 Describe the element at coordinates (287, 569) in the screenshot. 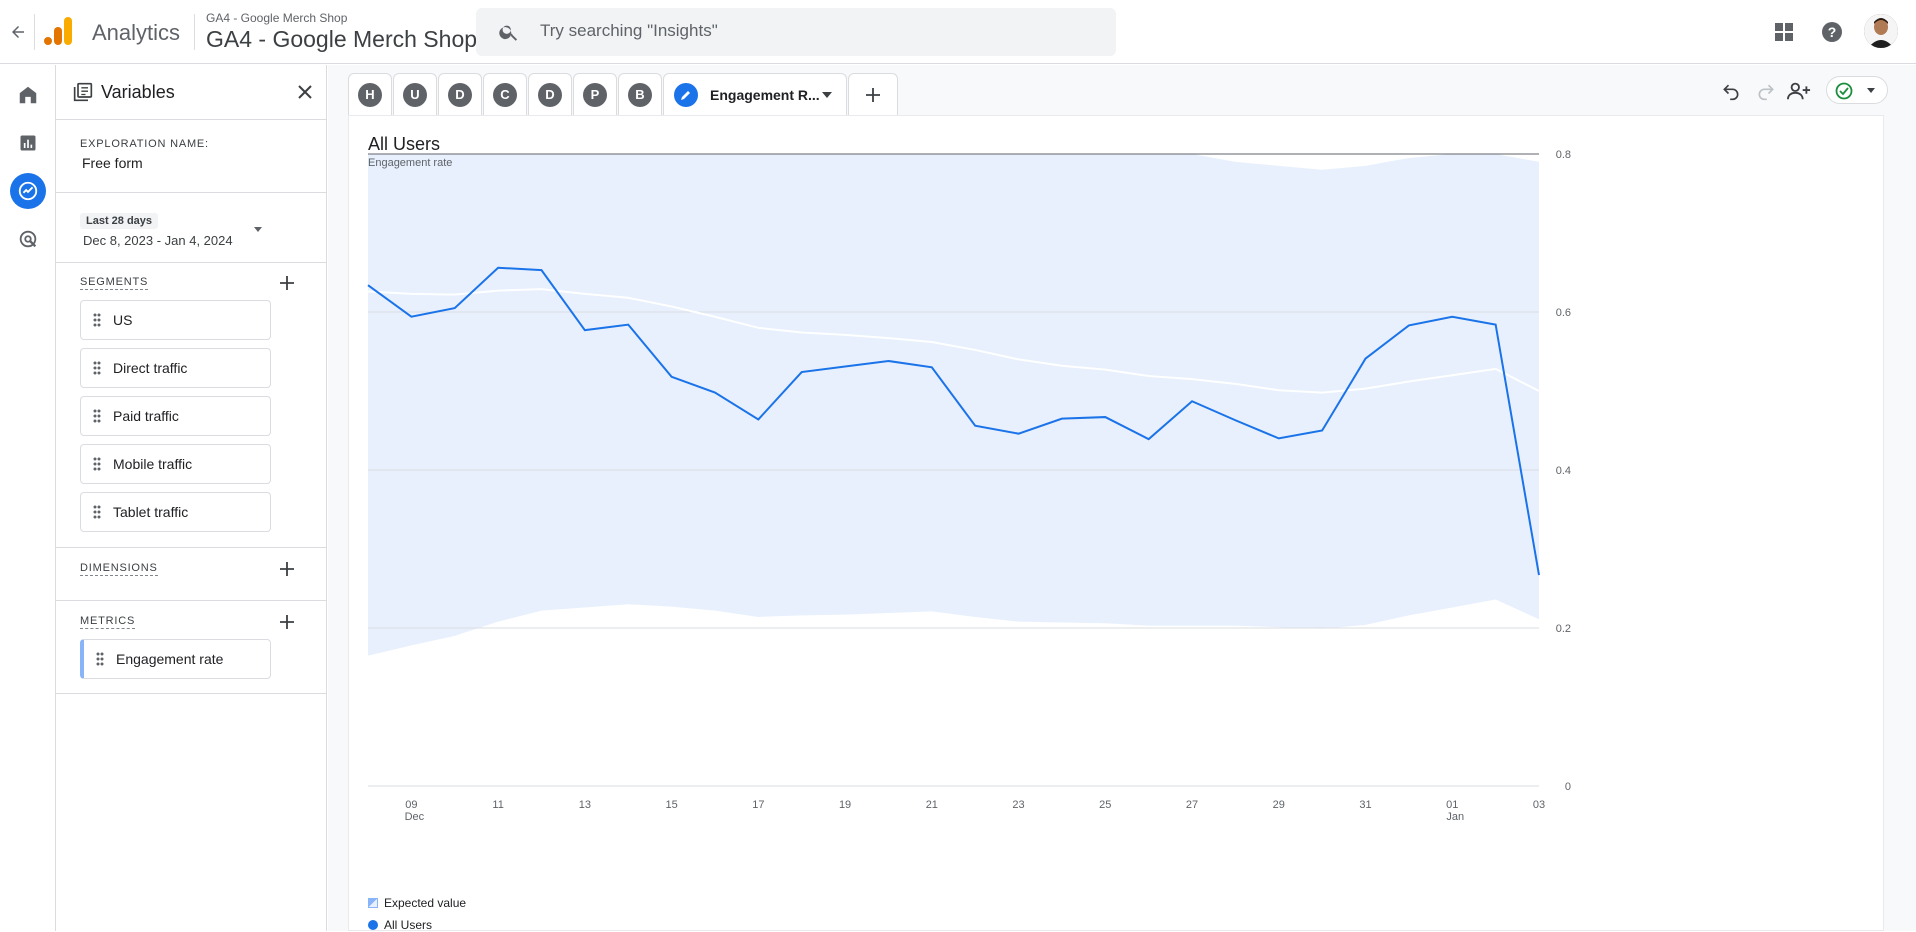

I see `add-dimension-icon` at that location.